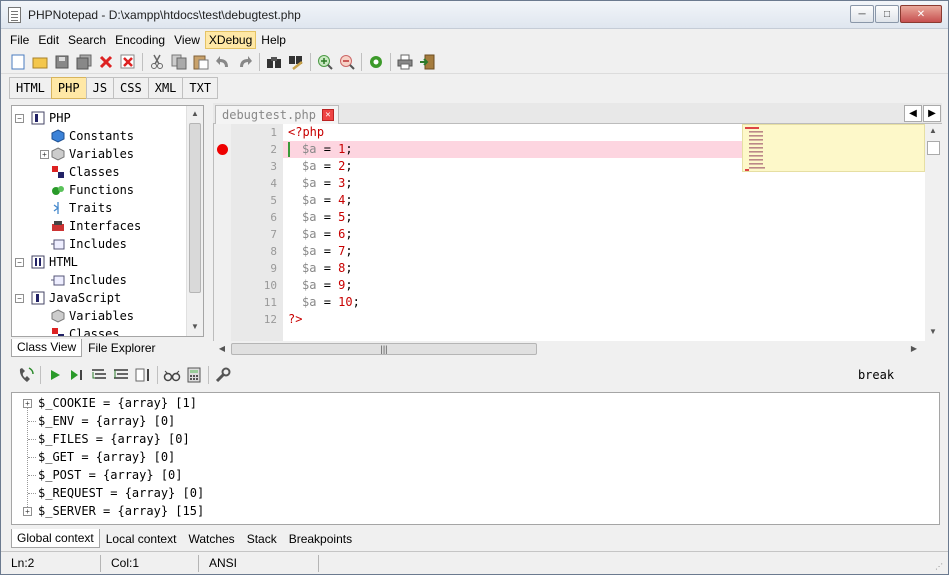 The width and height of the screenshot is (949, 575). I want to click on menu-file: File, so click(19, 40).